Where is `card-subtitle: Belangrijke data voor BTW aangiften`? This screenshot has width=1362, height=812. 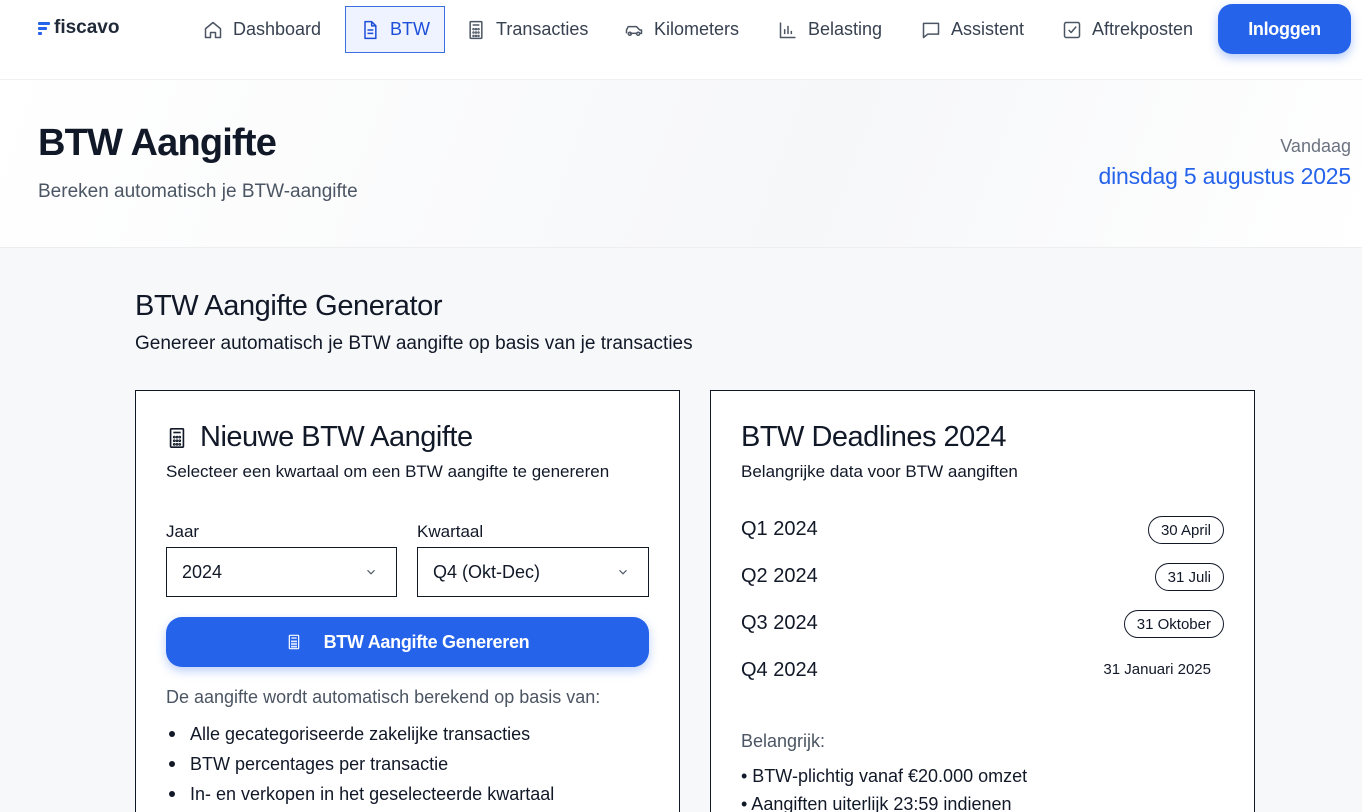
card-subtitle: Belangrijke data voor BTW aangiften is located at coordinates (879, 471).